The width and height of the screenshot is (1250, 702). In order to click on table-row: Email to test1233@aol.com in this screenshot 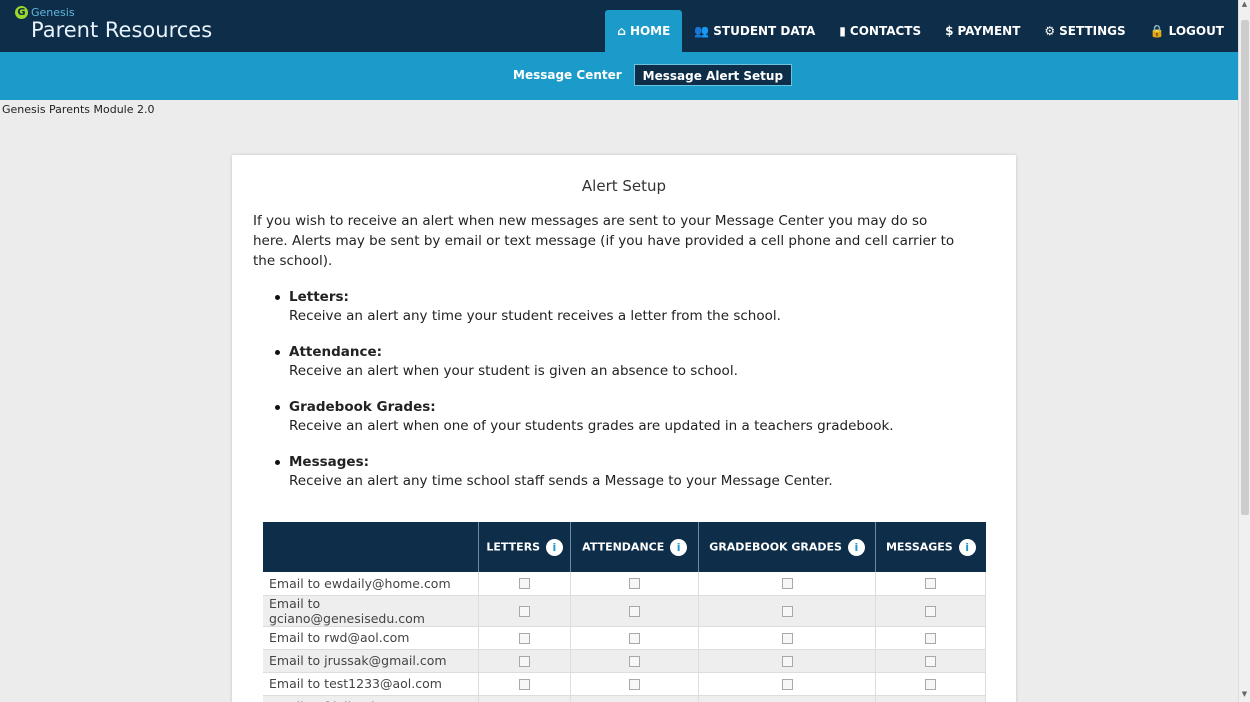, I will do `click(624, 684)`.